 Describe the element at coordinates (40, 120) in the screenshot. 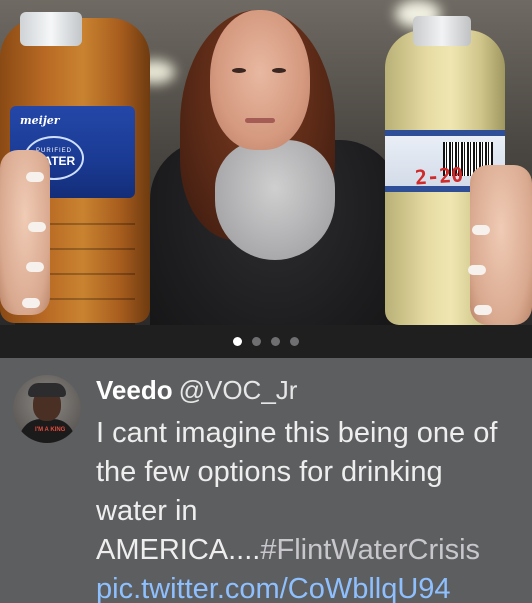

I see `bottle-brand: meijer` at that location.